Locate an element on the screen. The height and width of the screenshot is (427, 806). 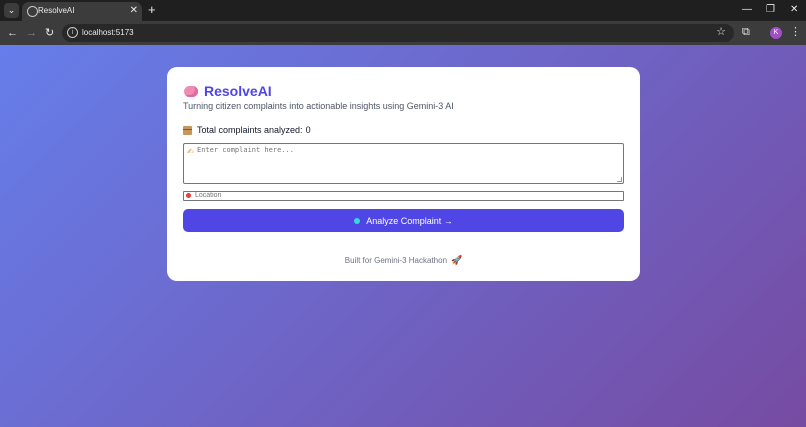
complaint-count: Total complaints analyzed: 0 is located at coordinates (247, 130).